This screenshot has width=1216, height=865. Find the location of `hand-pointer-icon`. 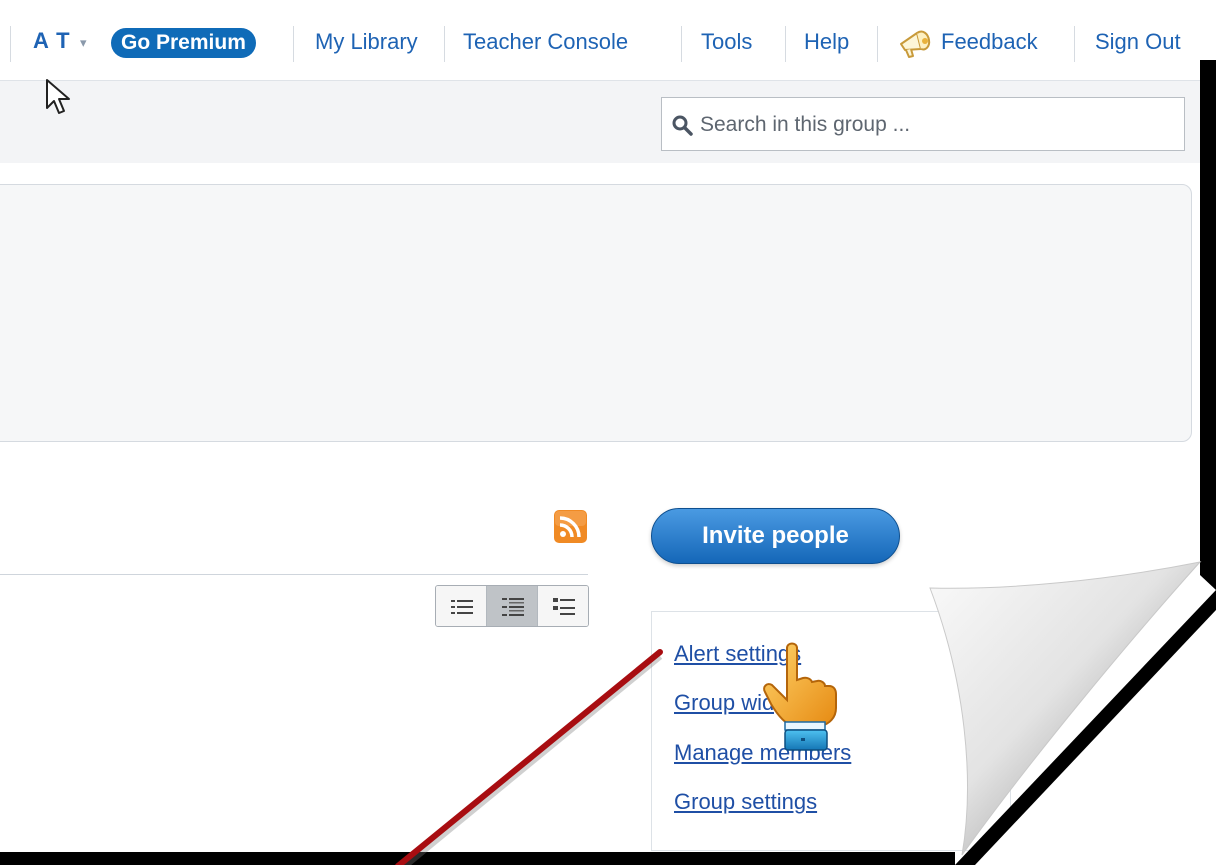

hand-pointer-icon is located at coordinates (800, 696).